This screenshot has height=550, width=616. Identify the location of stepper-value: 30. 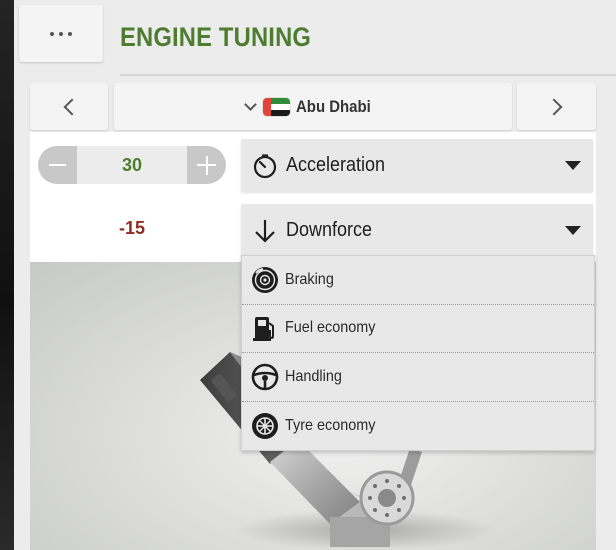
(132, 165).